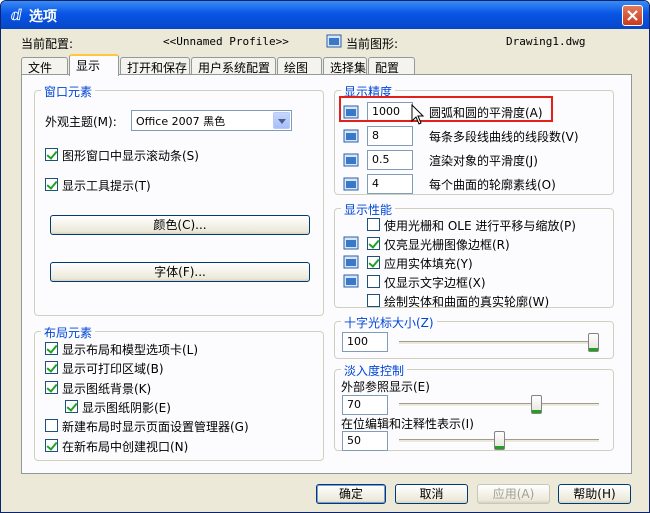 Image resolution: width=650 pixels, height=513 pixels. I want to click on close-icon, so click(632, 15).